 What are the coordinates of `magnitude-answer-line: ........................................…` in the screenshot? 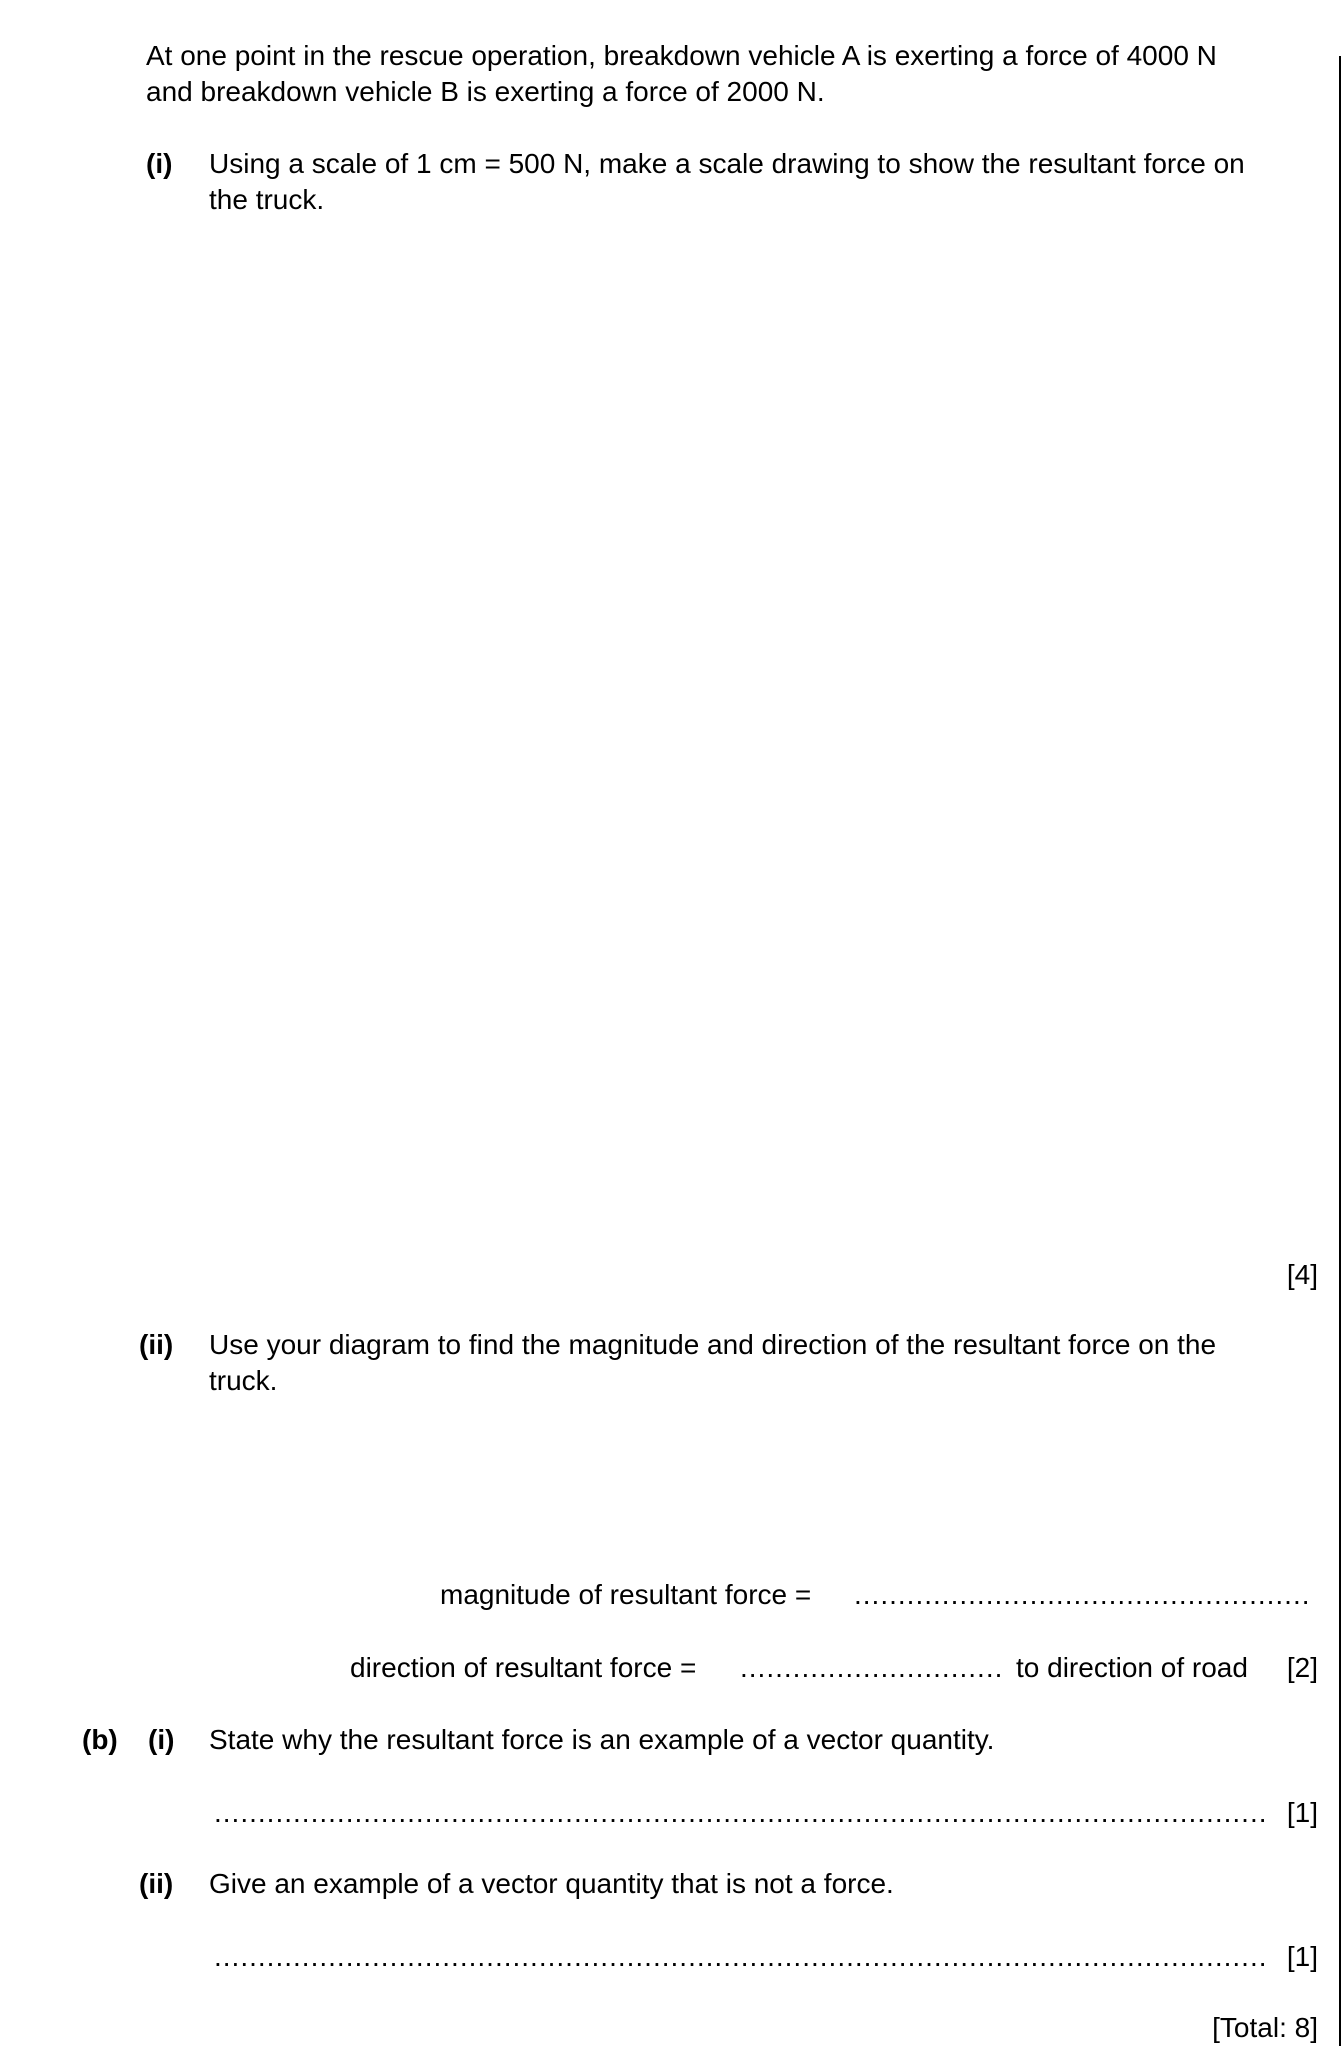 It's located at (1083, 1595).